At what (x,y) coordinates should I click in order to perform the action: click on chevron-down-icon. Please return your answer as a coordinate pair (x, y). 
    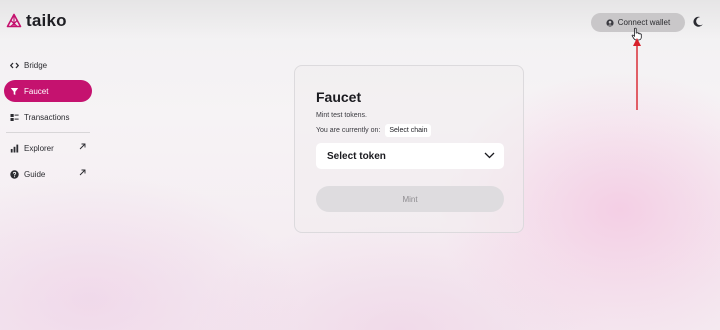
    Looking at the image, I should click on (489, 155).